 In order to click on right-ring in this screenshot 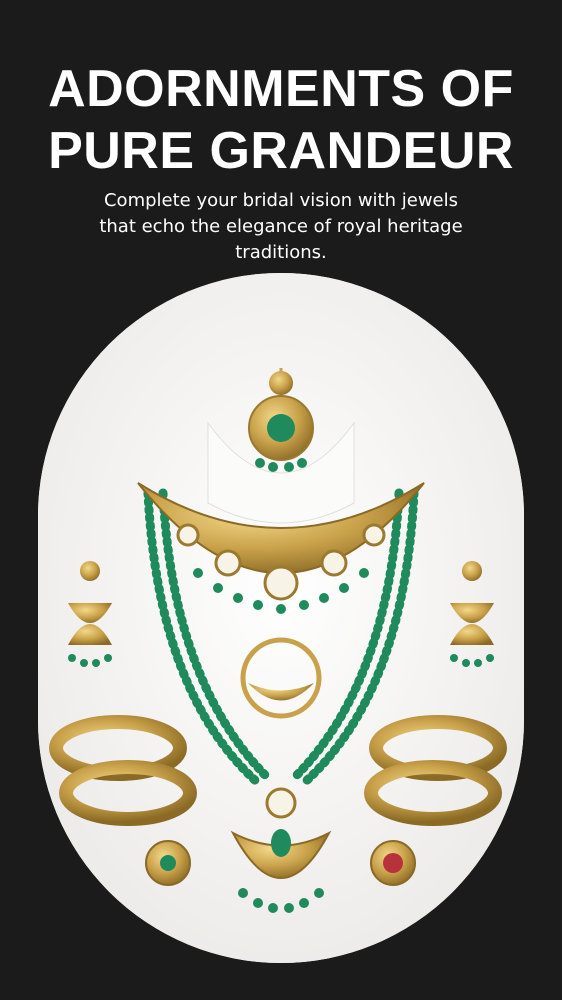, I will do `click(393, 863)`.